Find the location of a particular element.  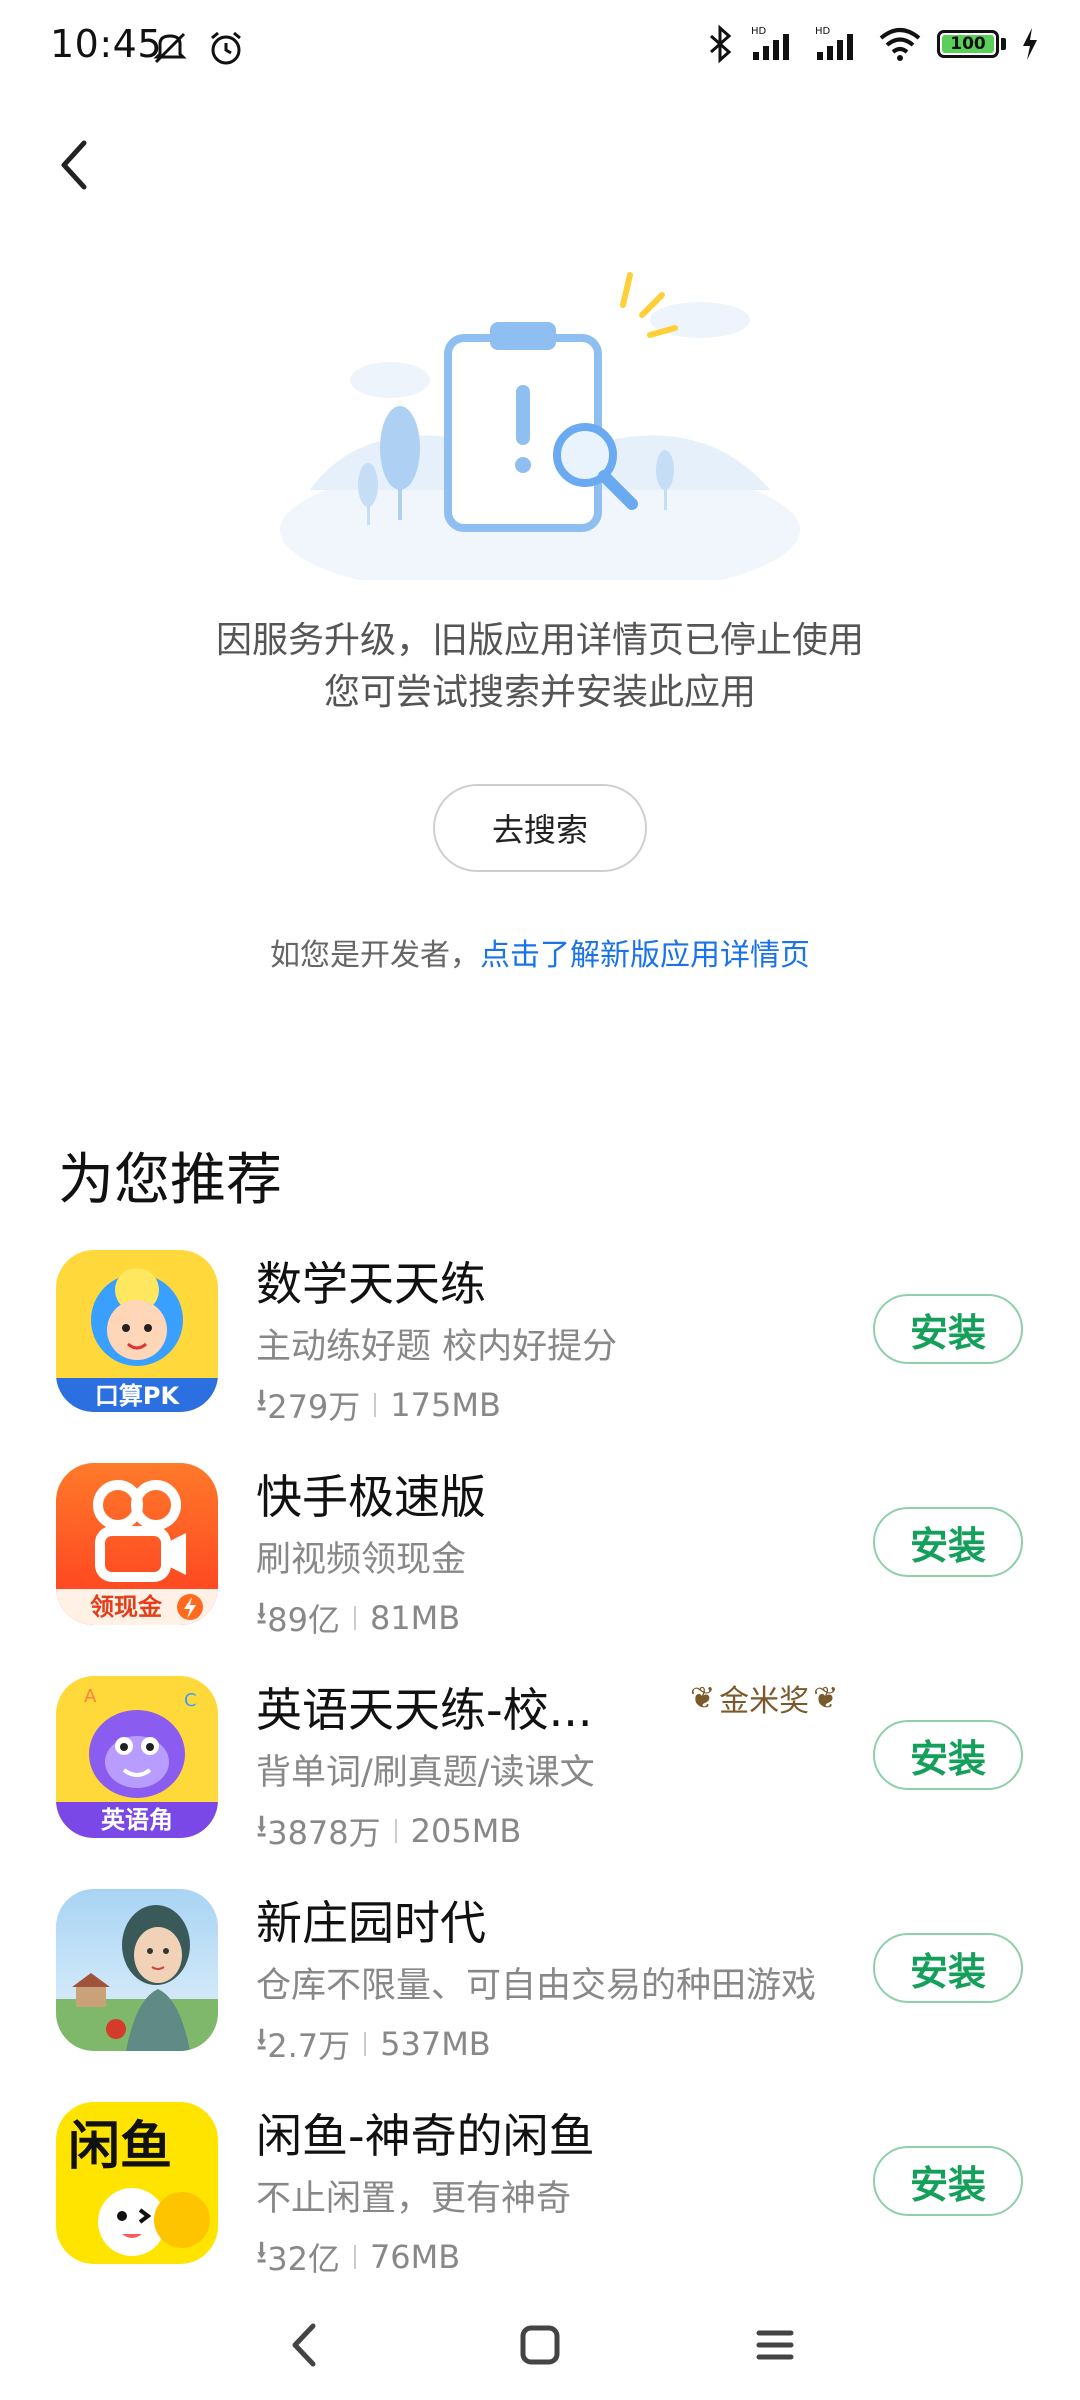

nav-home-icon is located at coordinates (540, 2345).